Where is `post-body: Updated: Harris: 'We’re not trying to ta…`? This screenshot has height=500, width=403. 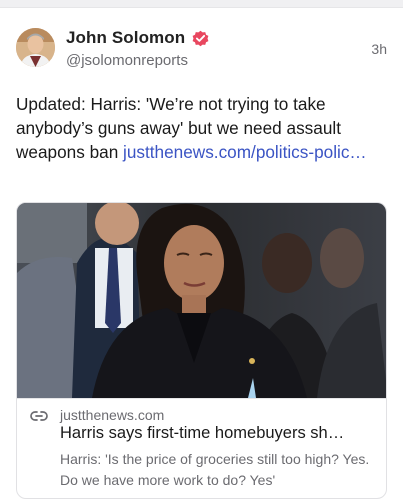 post-body: Updated: Harris: 'We’re not trying to ta… is located at coordinates (201, 128).